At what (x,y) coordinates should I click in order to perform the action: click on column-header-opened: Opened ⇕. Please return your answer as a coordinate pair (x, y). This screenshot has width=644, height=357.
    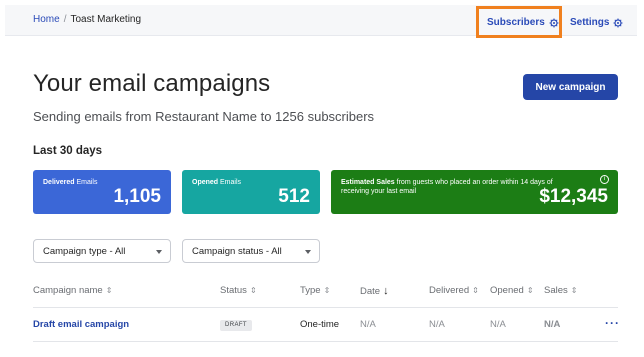
    Looking at the image, I should click on (512, 290).